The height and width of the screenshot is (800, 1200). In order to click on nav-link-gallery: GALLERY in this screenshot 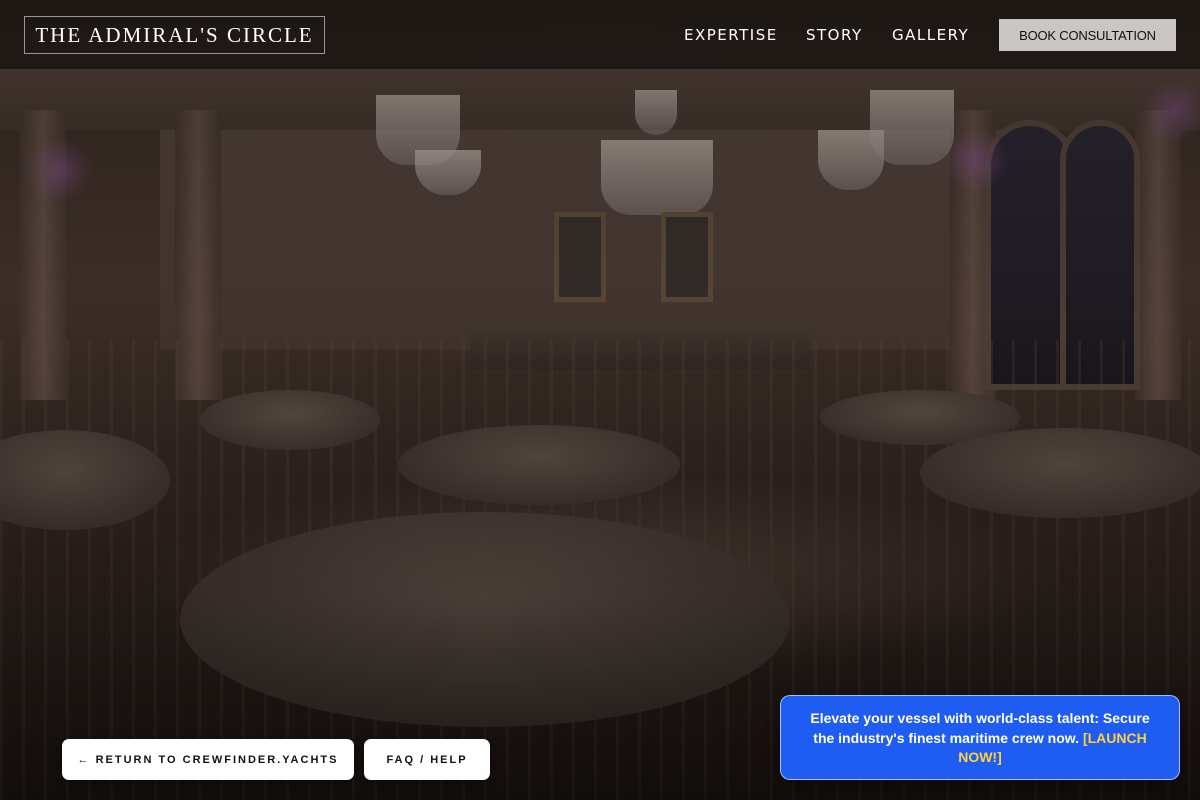, I will do `click(930, 35)`.